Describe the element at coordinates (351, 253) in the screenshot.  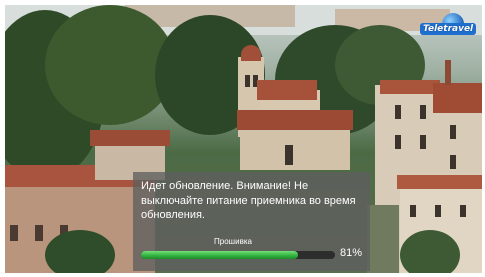
I see `progress-percent: 81%` at that location.